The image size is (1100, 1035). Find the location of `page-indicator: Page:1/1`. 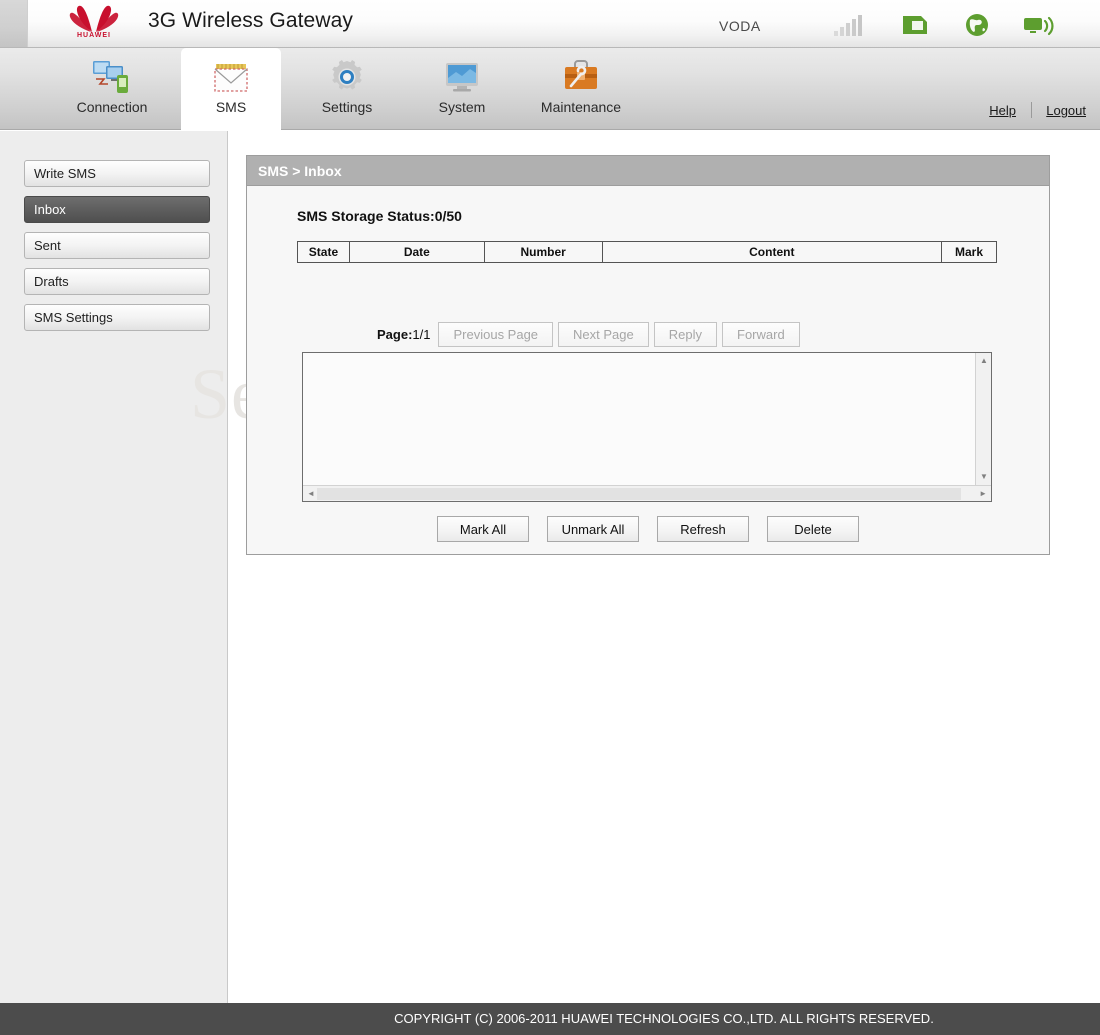

page-indicator: Page:1/1 is located at coordinates (403, 334).